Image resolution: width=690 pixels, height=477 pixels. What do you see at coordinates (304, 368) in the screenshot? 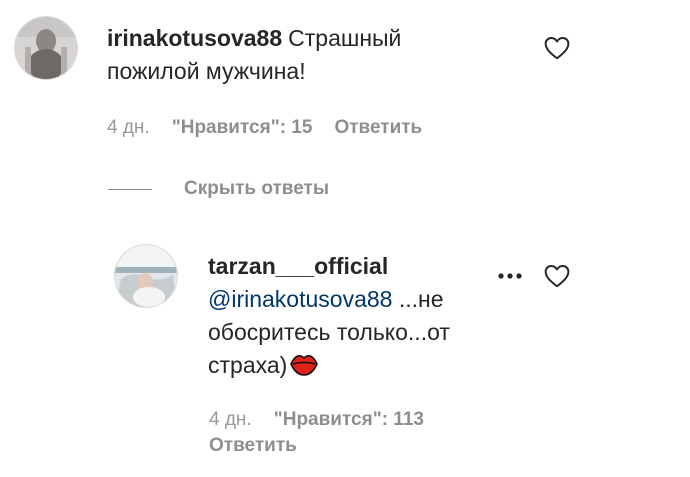
I see `lips-icon` at bounding box center [304, 368].